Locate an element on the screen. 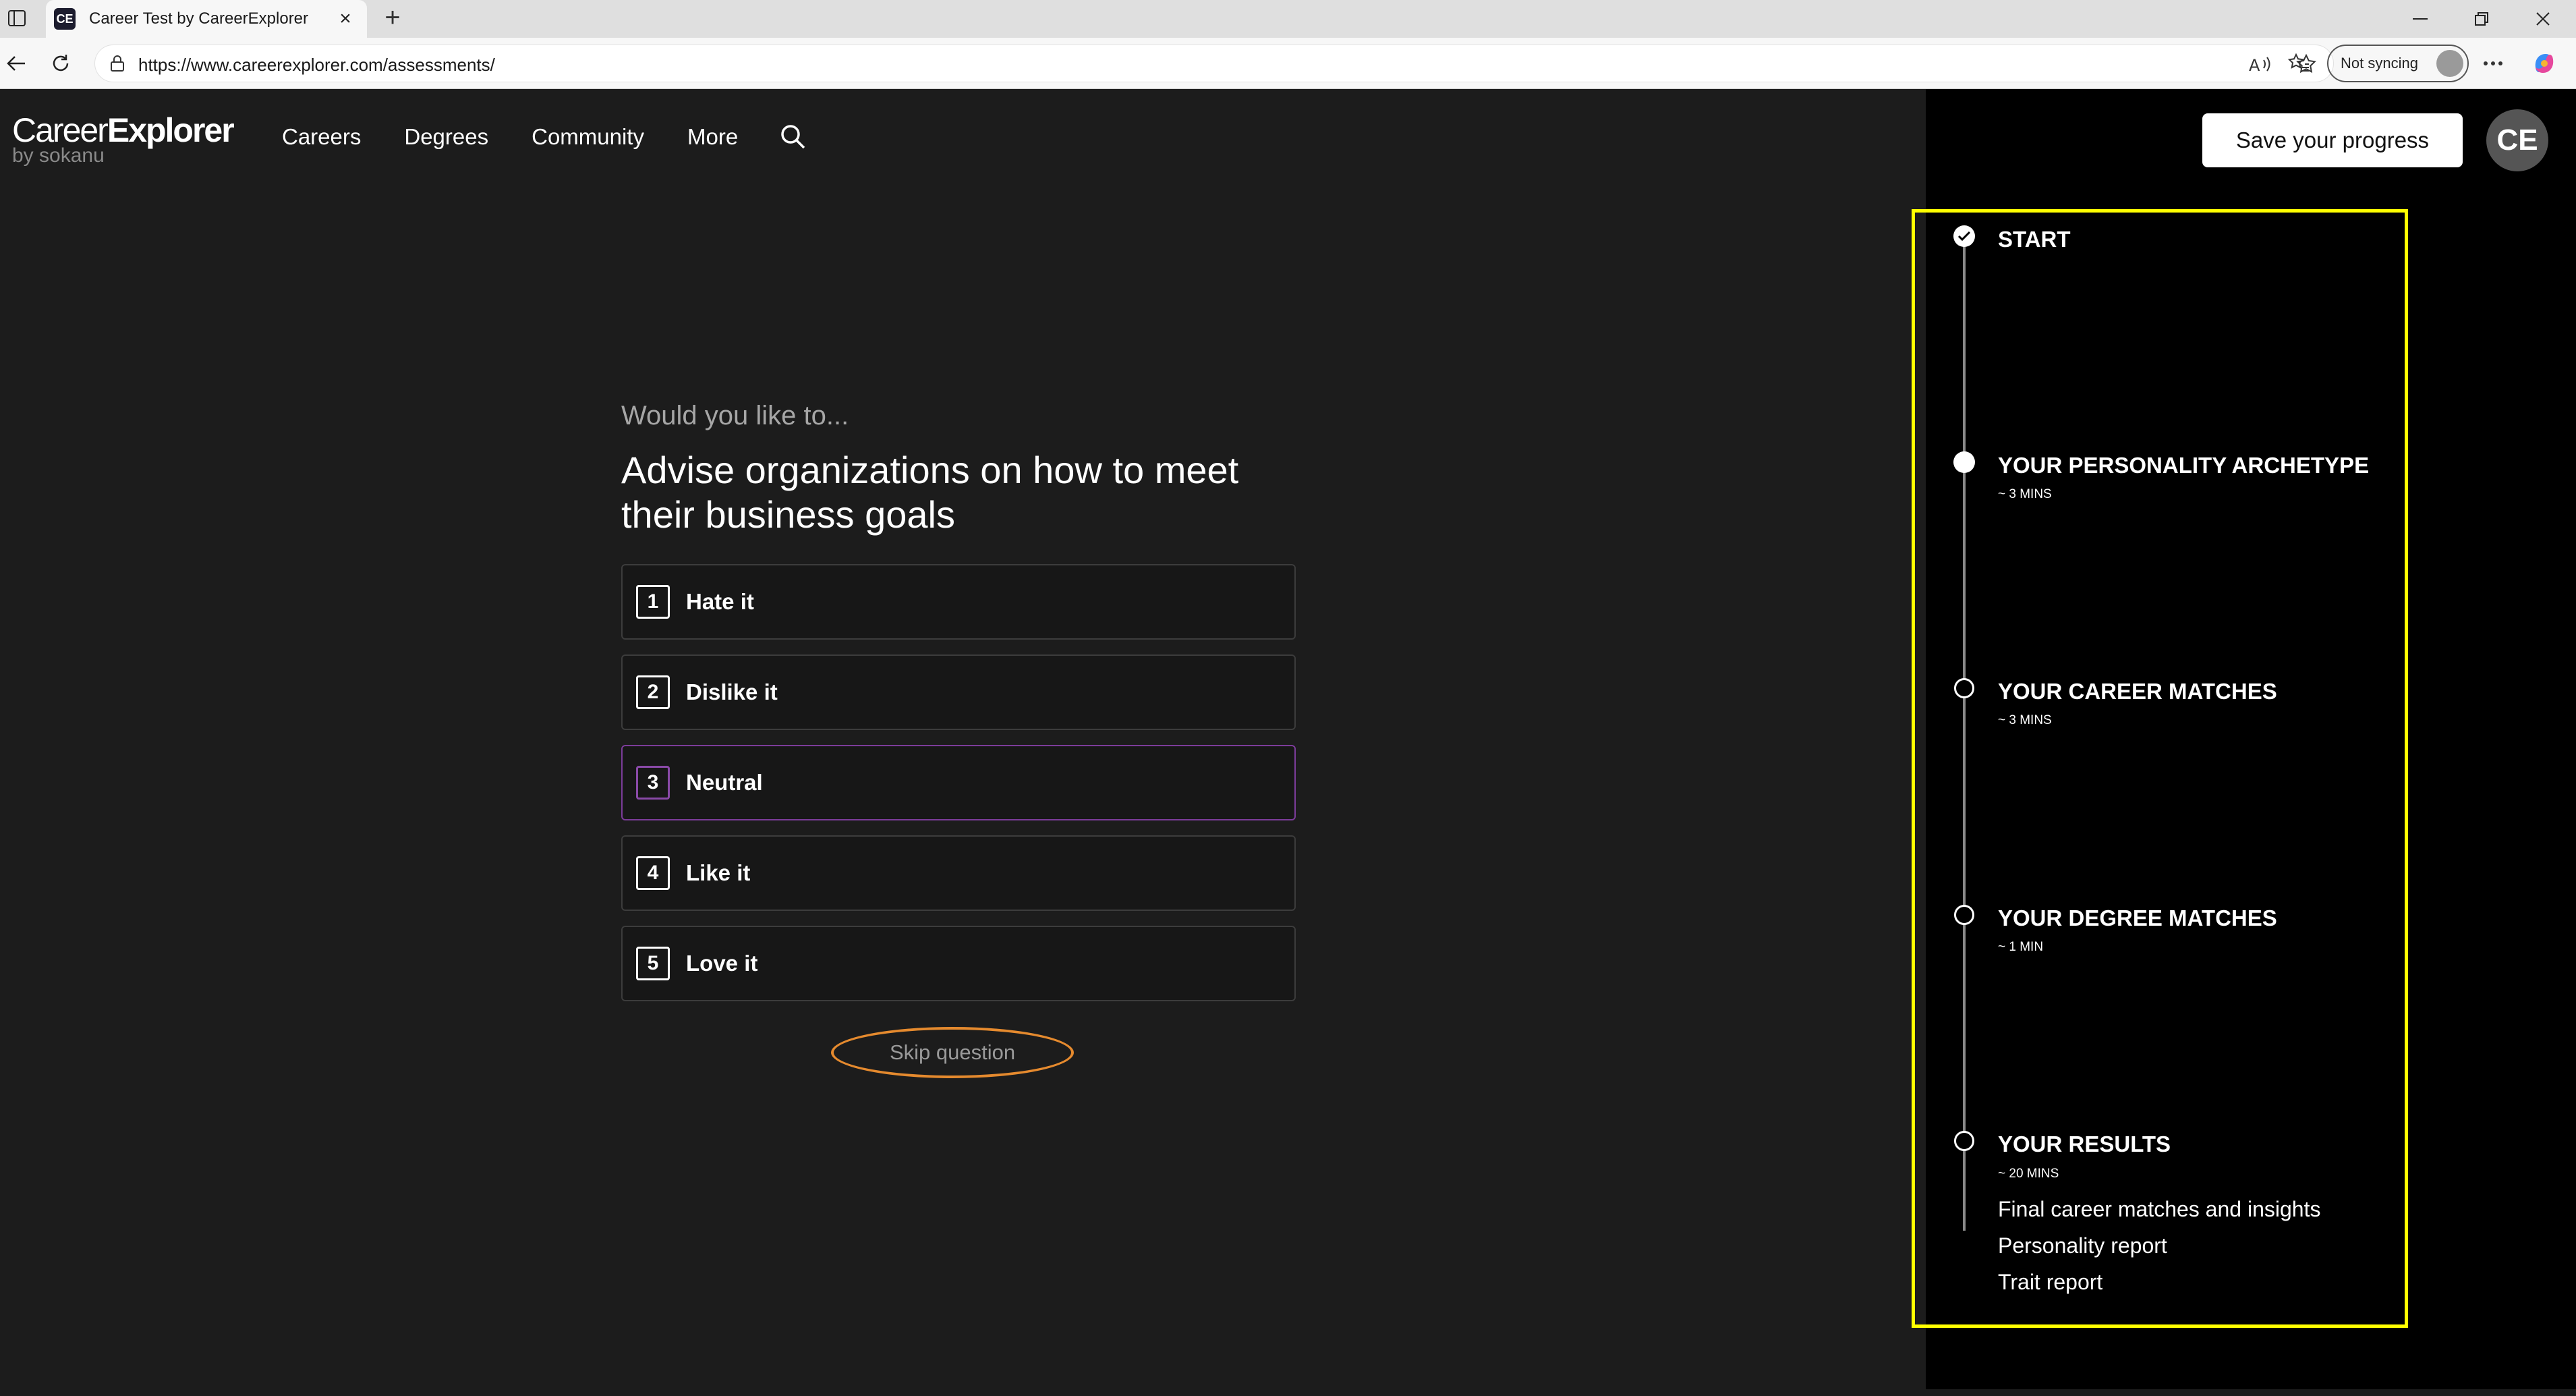 The image size is (2576, 1396). option-like-it: 4 Like it is located at coordinates (958, 873).